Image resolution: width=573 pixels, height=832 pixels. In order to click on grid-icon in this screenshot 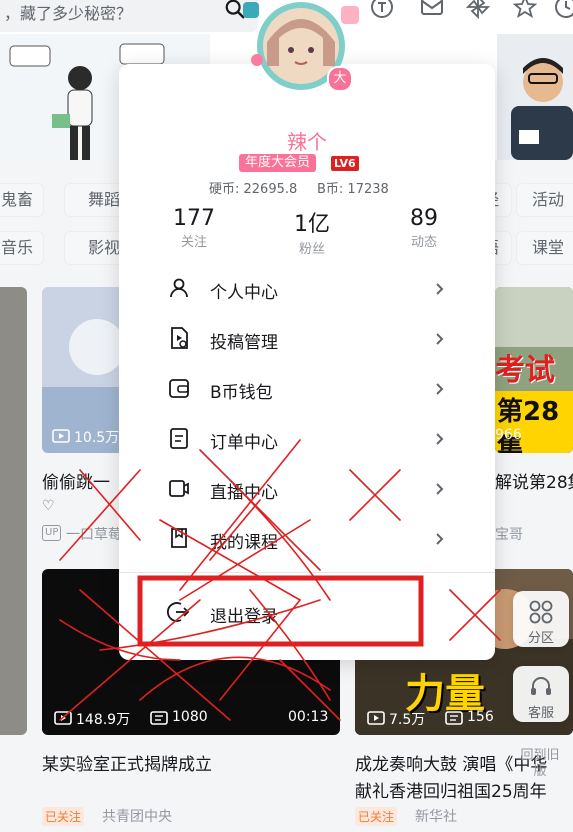, I will do `click(541, 612)`.